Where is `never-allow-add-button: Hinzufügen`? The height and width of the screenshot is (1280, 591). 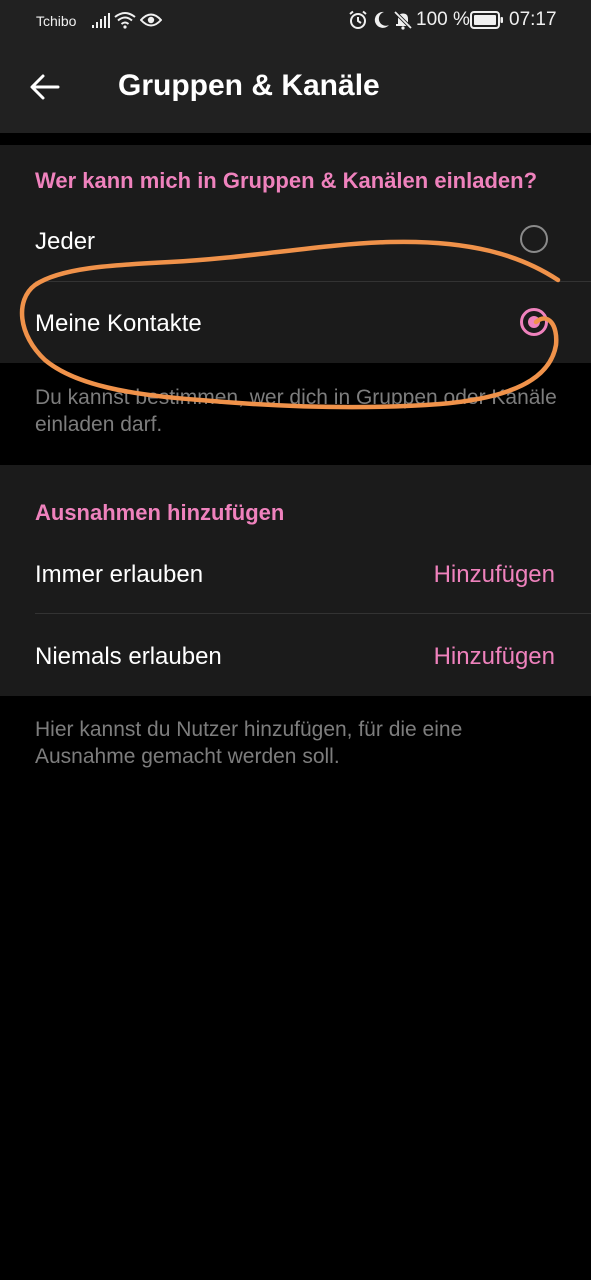
never-allow-add-button: Hinzufügen is located at coordinates (494, 657).